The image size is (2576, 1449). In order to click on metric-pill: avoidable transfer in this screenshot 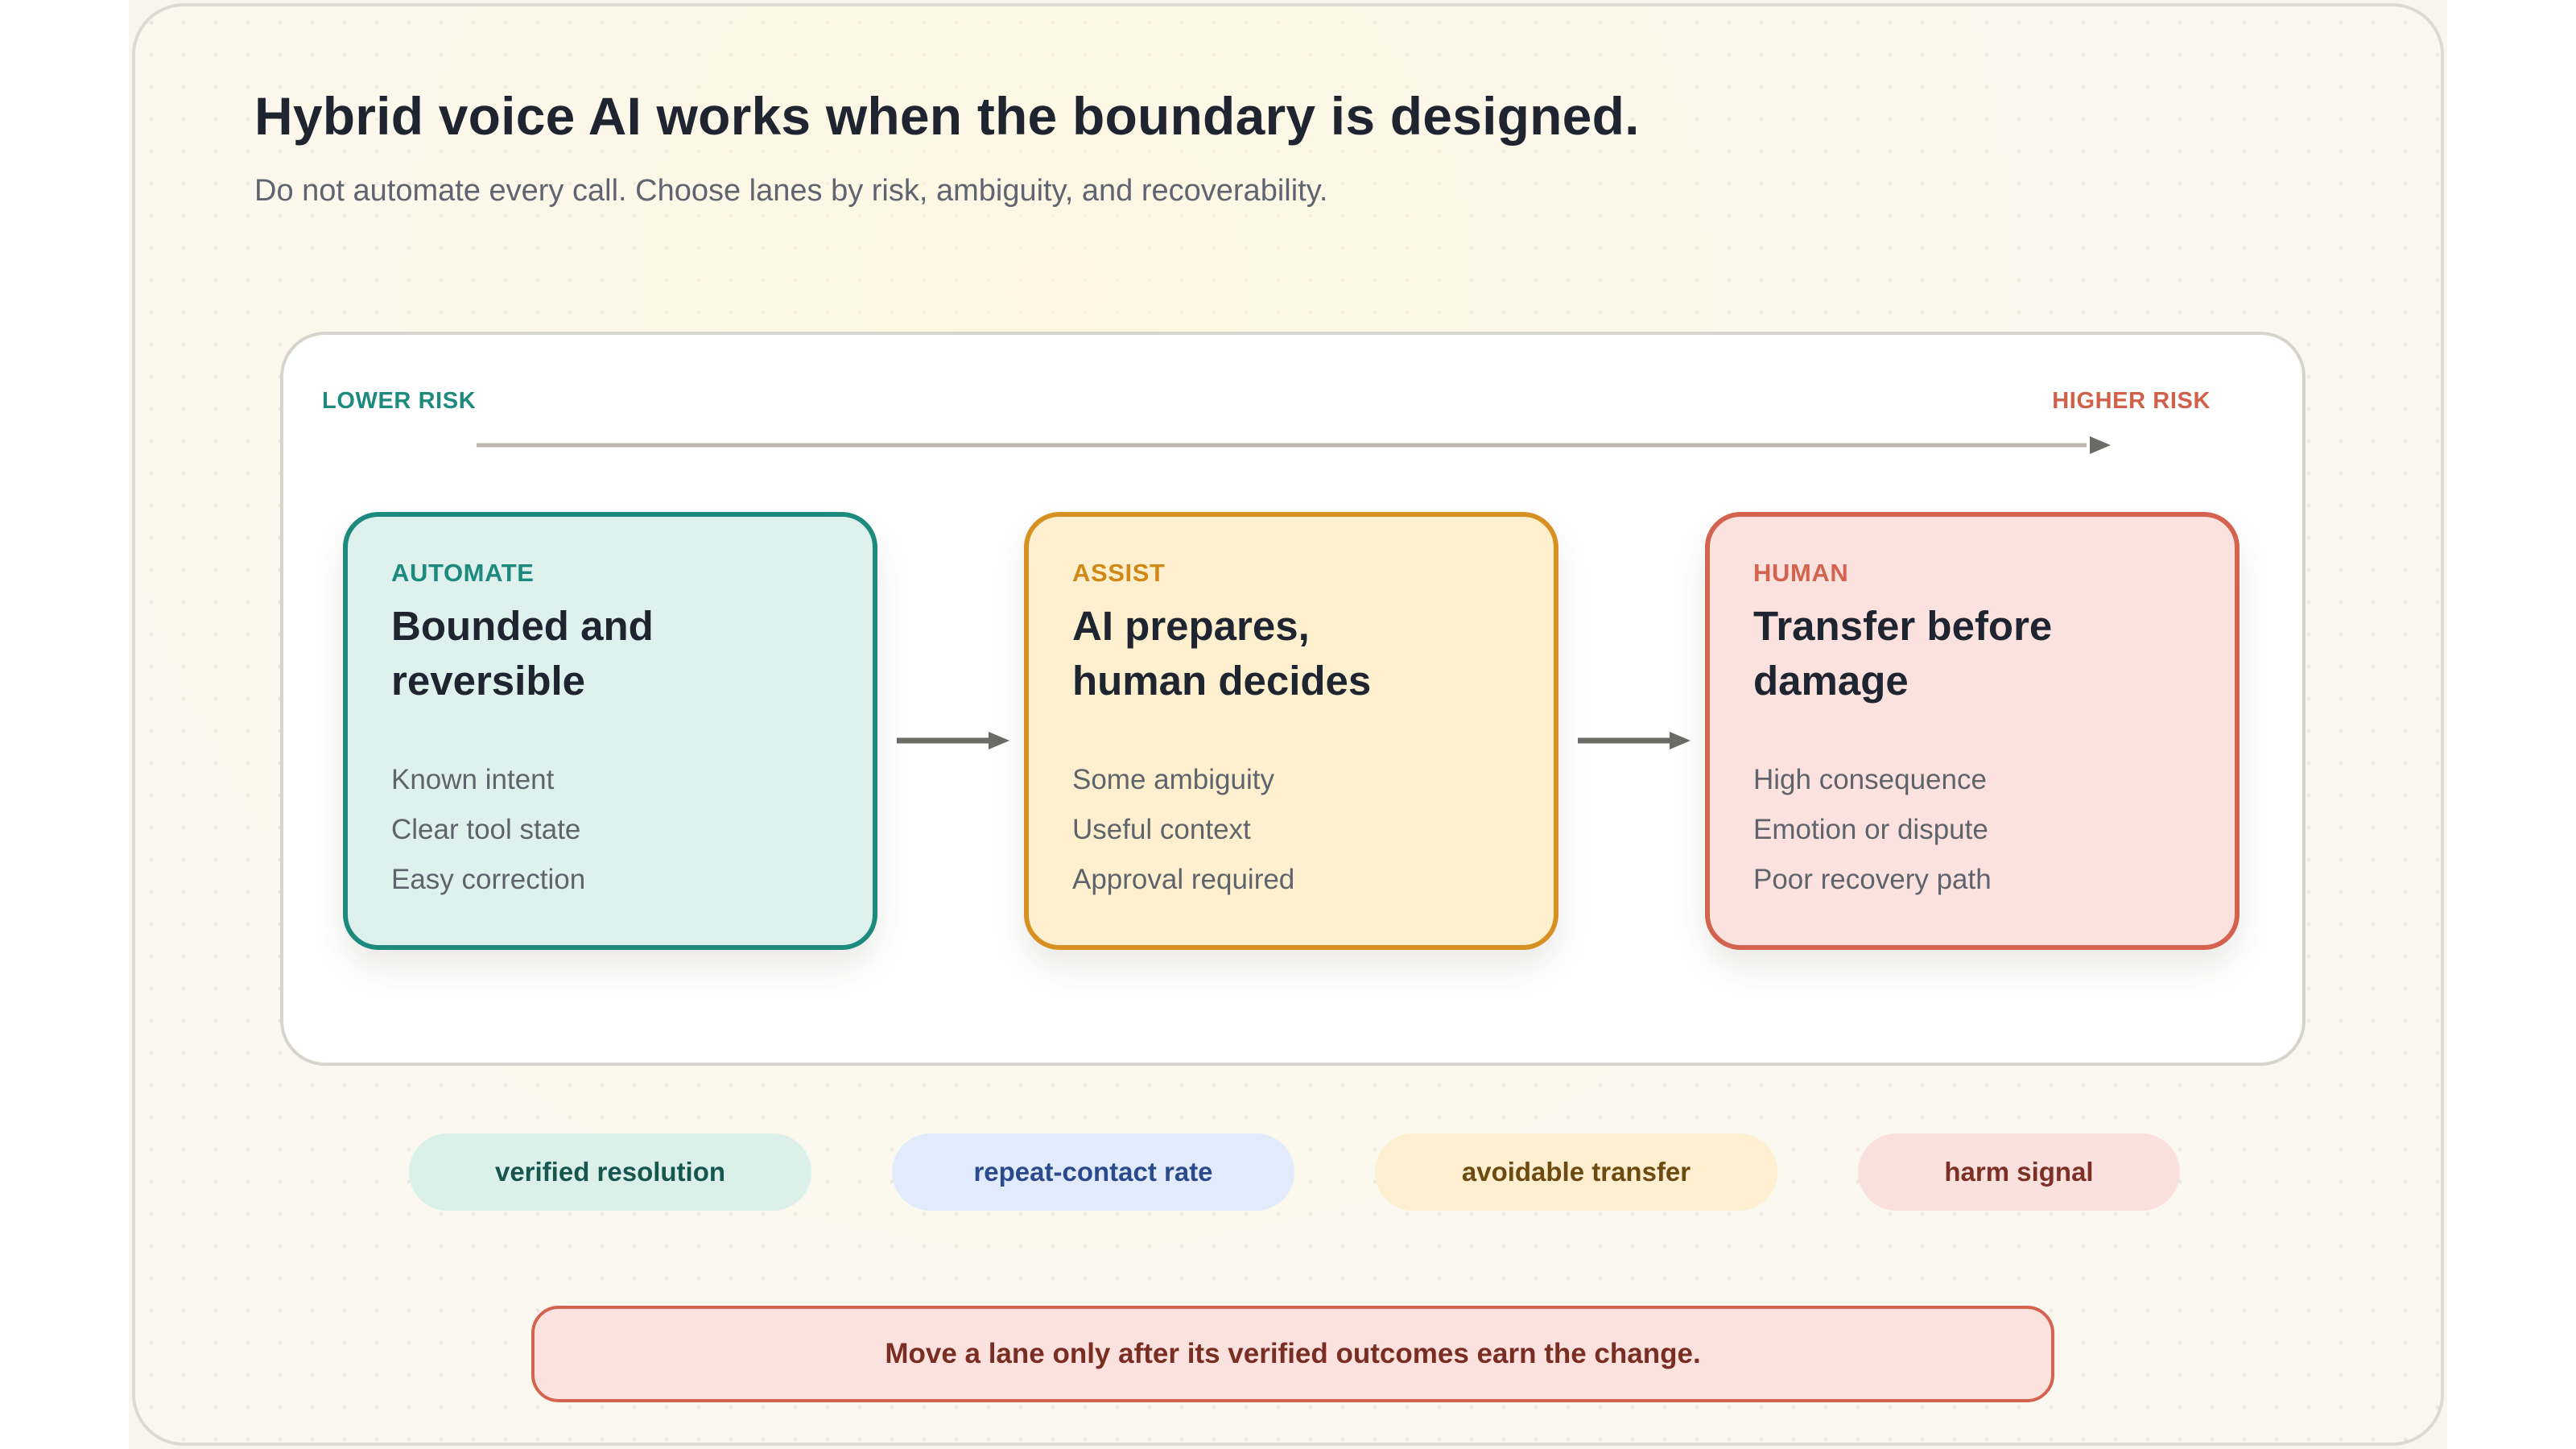, I will do `click(1576, 1172)`.